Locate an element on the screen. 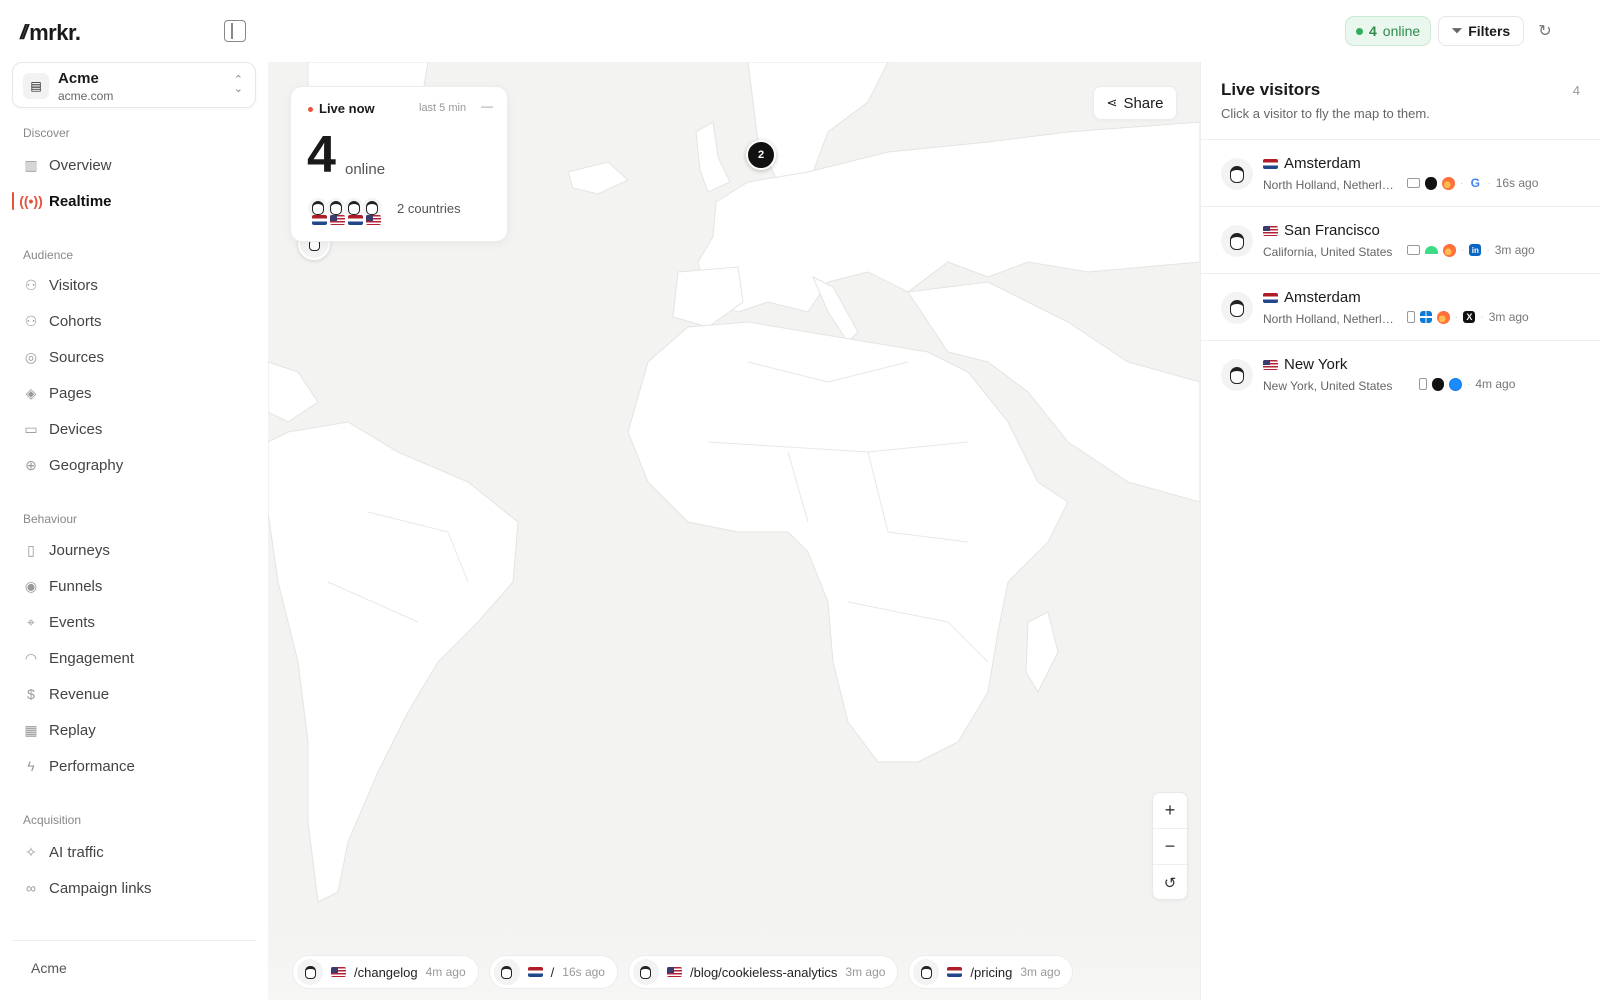 Image resolution: width=1600 pixels, height=1000 pixels. visitor-region: North Holland, Netherlands is located at coordinates (1330, 319).